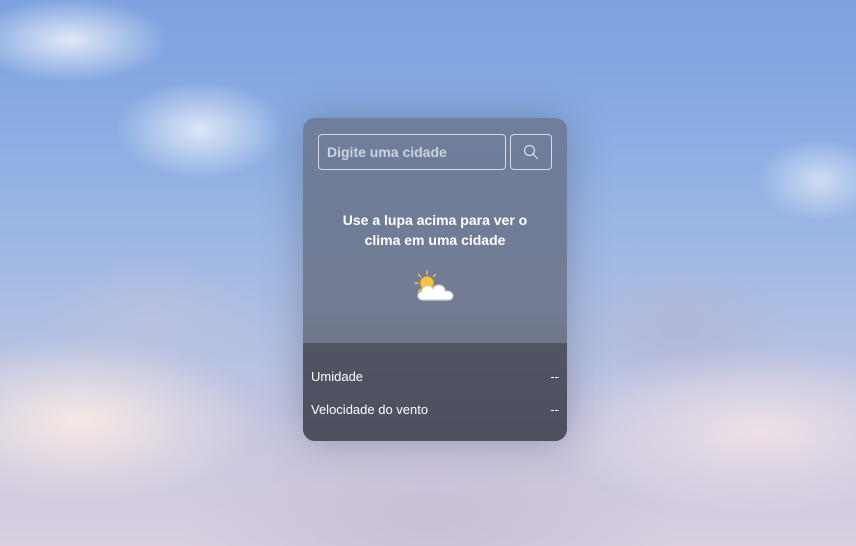 This screenshot has width=856, height=546. I want to click on search-icon, so click(531, 152).